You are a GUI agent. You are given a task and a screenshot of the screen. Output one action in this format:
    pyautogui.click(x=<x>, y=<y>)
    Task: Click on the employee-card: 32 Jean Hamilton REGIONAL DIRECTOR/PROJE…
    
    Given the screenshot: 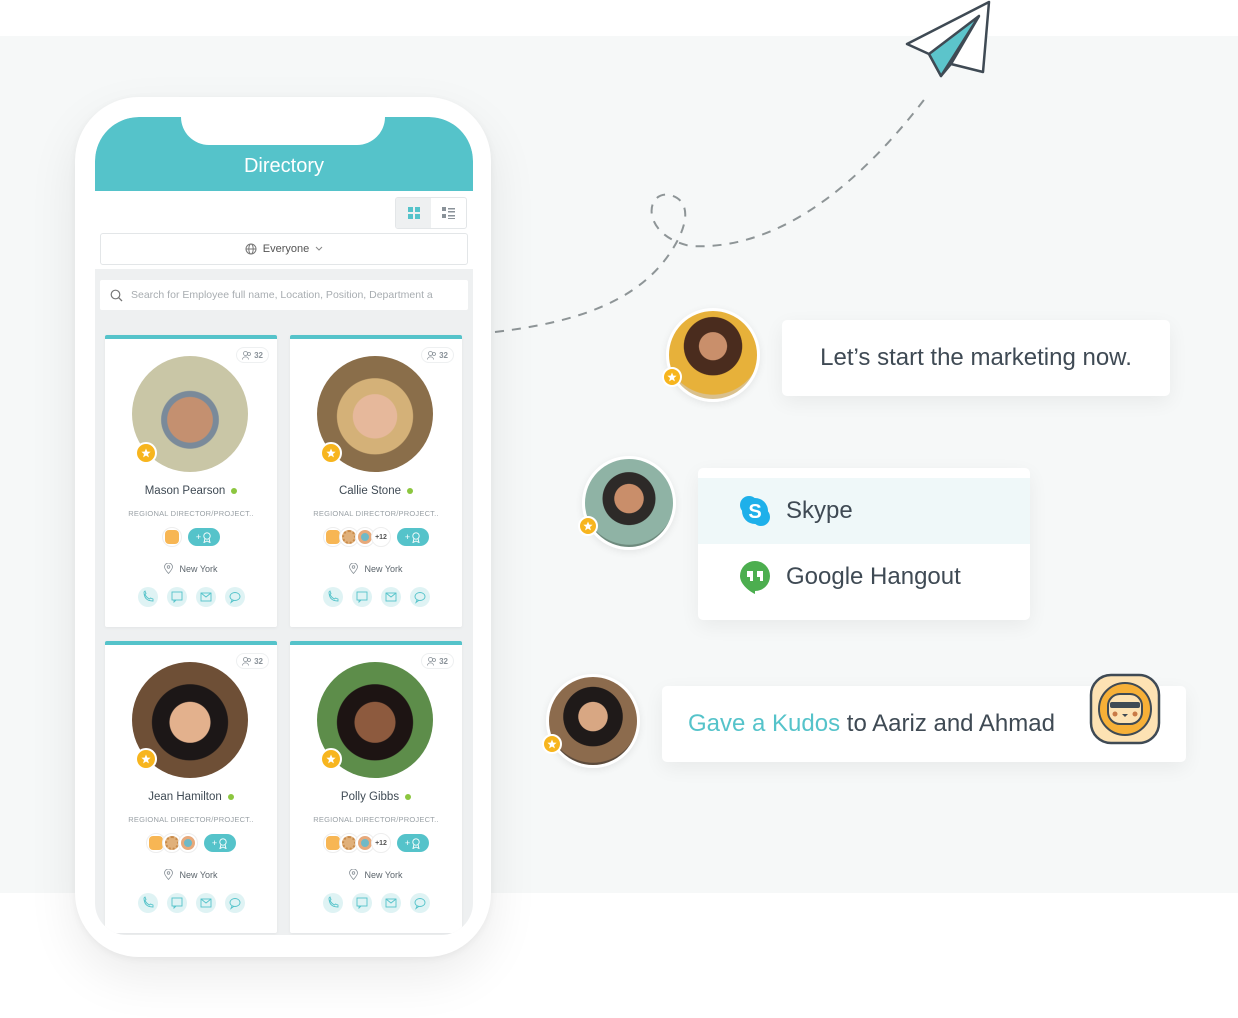 What is the action you would take?
    pyautogui.click(x=191, y=787)
    